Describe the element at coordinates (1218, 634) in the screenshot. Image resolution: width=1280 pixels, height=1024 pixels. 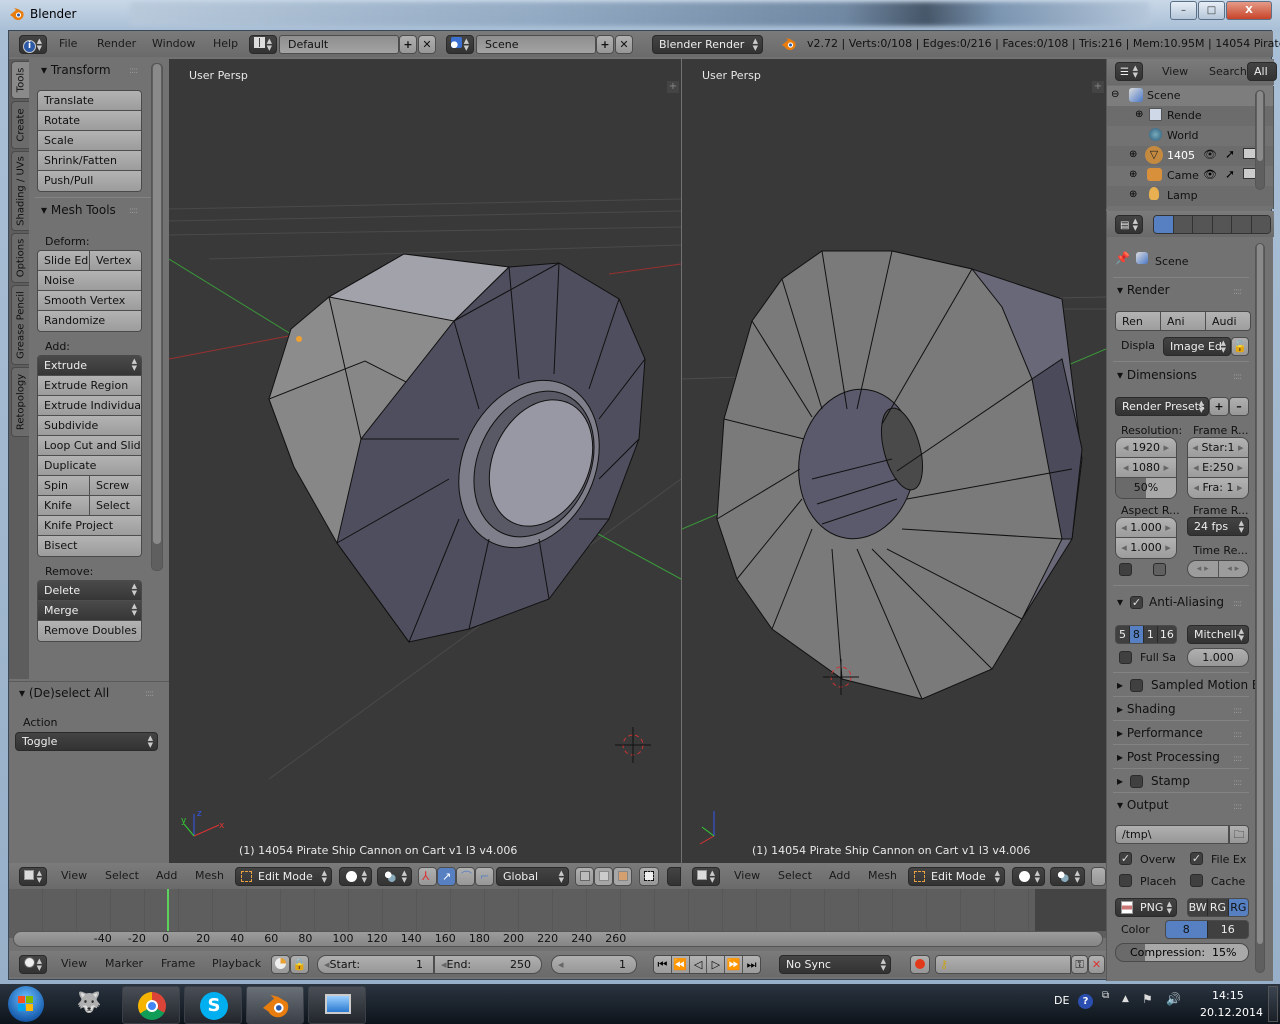
I see `aa-filter-dropdown: Mitchell- ▲ ▼` at that location.